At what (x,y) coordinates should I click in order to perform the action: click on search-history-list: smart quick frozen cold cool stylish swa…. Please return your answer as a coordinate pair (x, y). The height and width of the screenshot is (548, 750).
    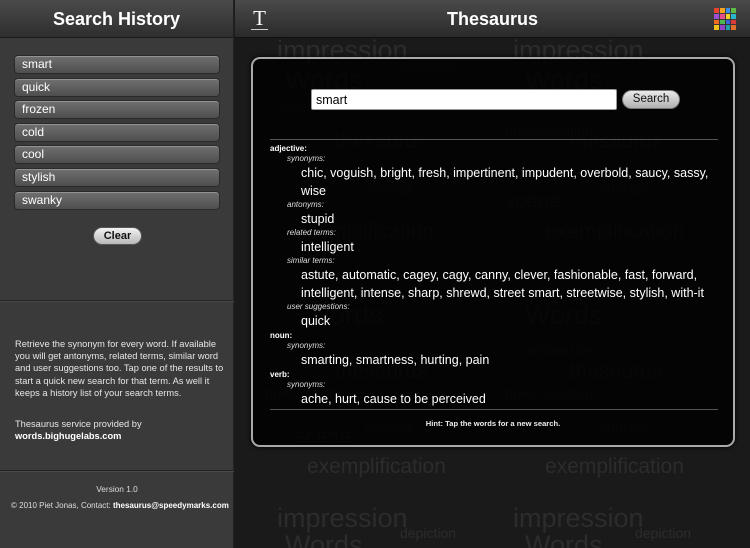
    Looking at the image, I should click on (117, 134).